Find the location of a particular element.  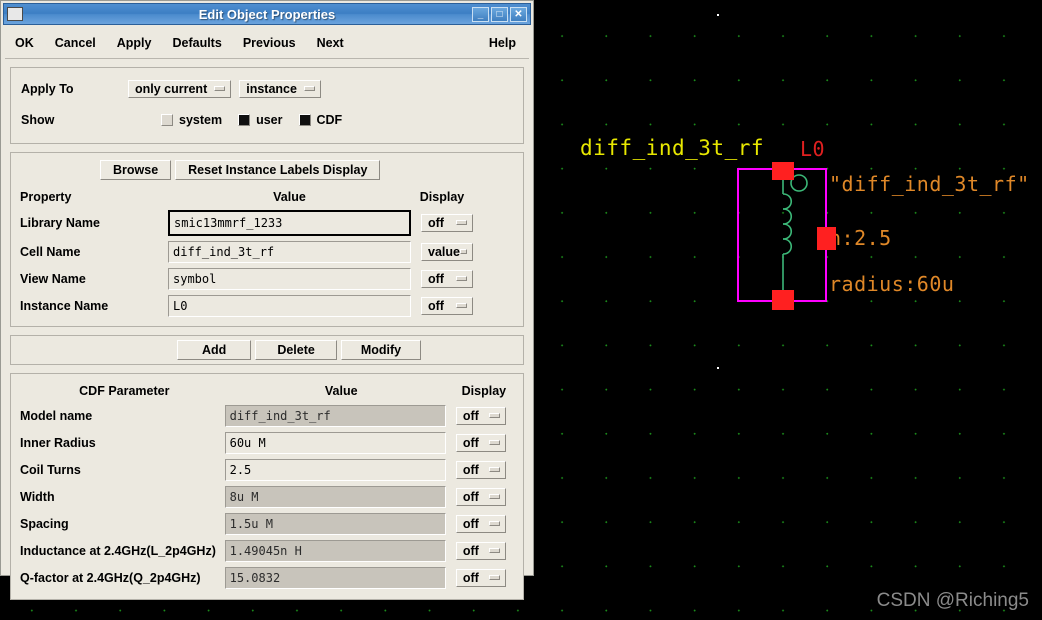

property-row-cell-name: Cell Name value is located at coordinates (267, 252).